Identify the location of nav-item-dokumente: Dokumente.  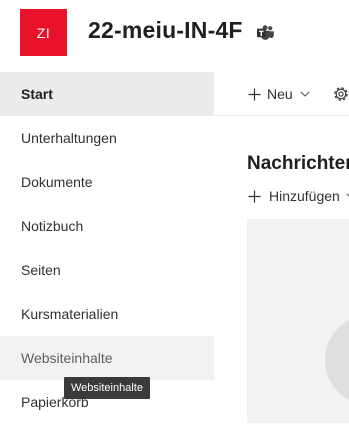
(107, 182).